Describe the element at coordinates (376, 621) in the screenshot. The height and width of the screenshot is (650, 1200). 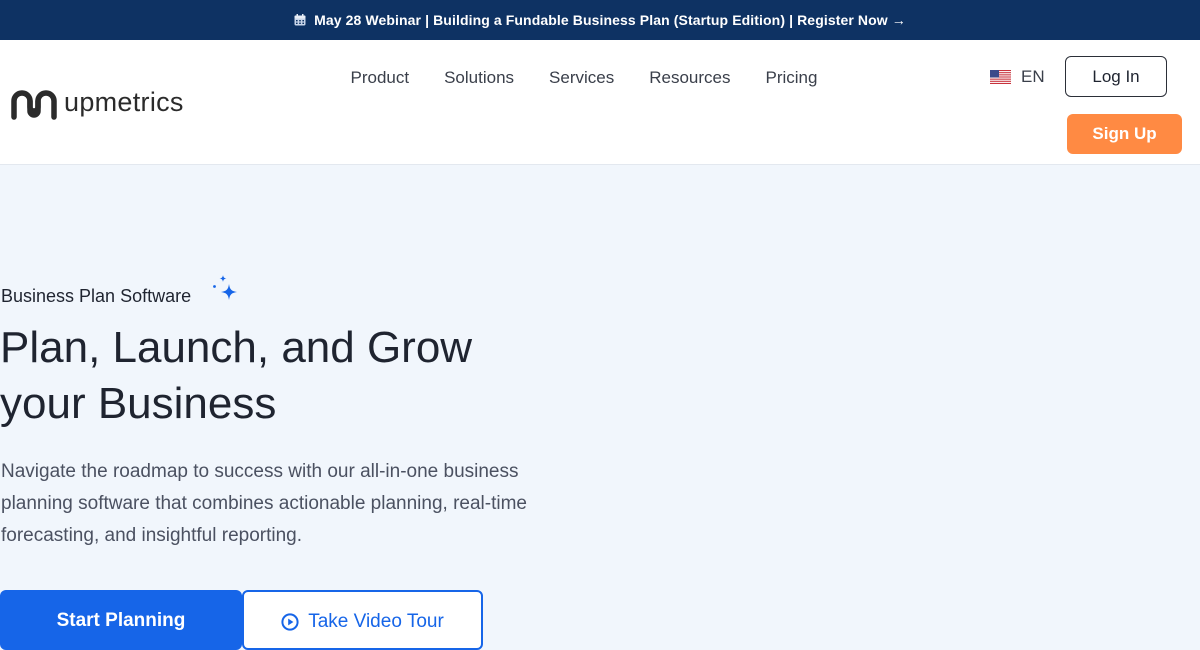
I see `video-tour-label: Take Video Tour` at that location.